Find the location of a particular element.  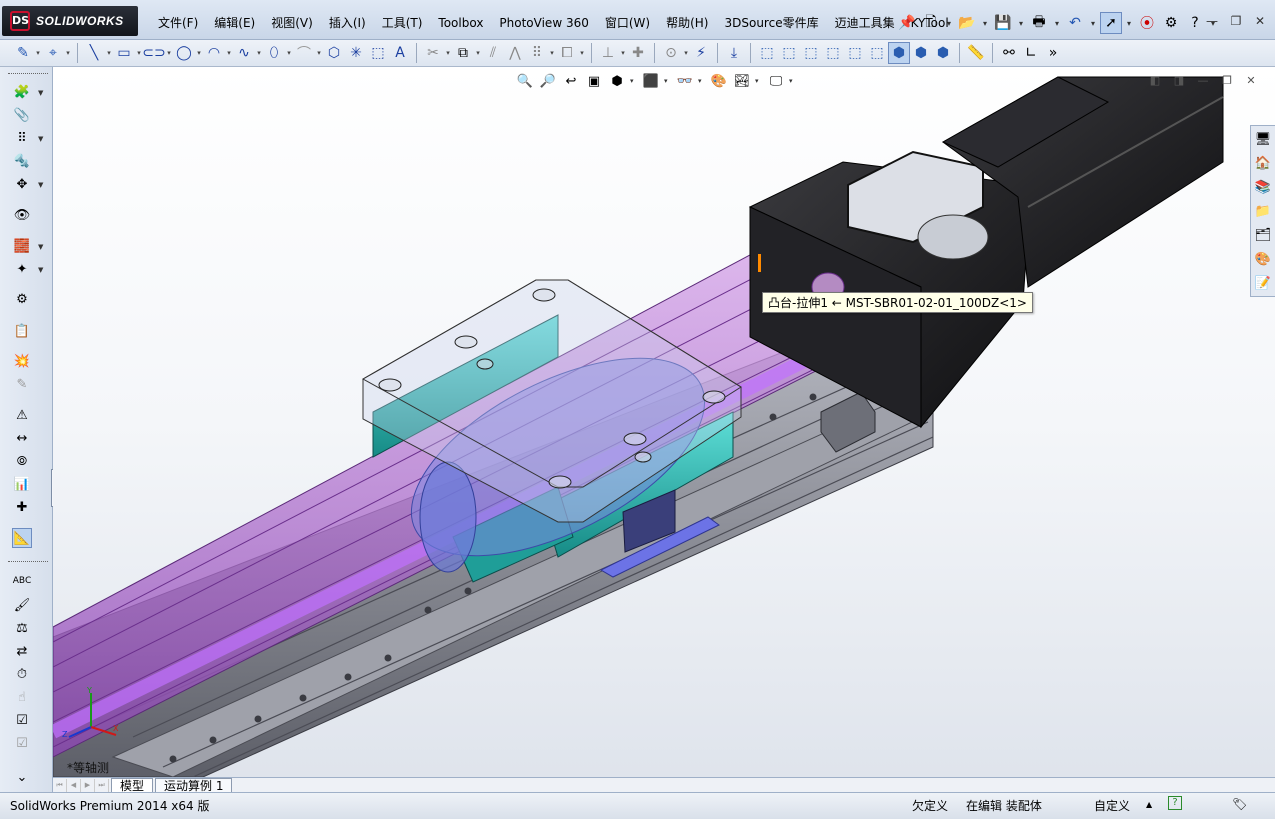

slot-dropdown-icon: ▾ is located at coordinates (169, 53).